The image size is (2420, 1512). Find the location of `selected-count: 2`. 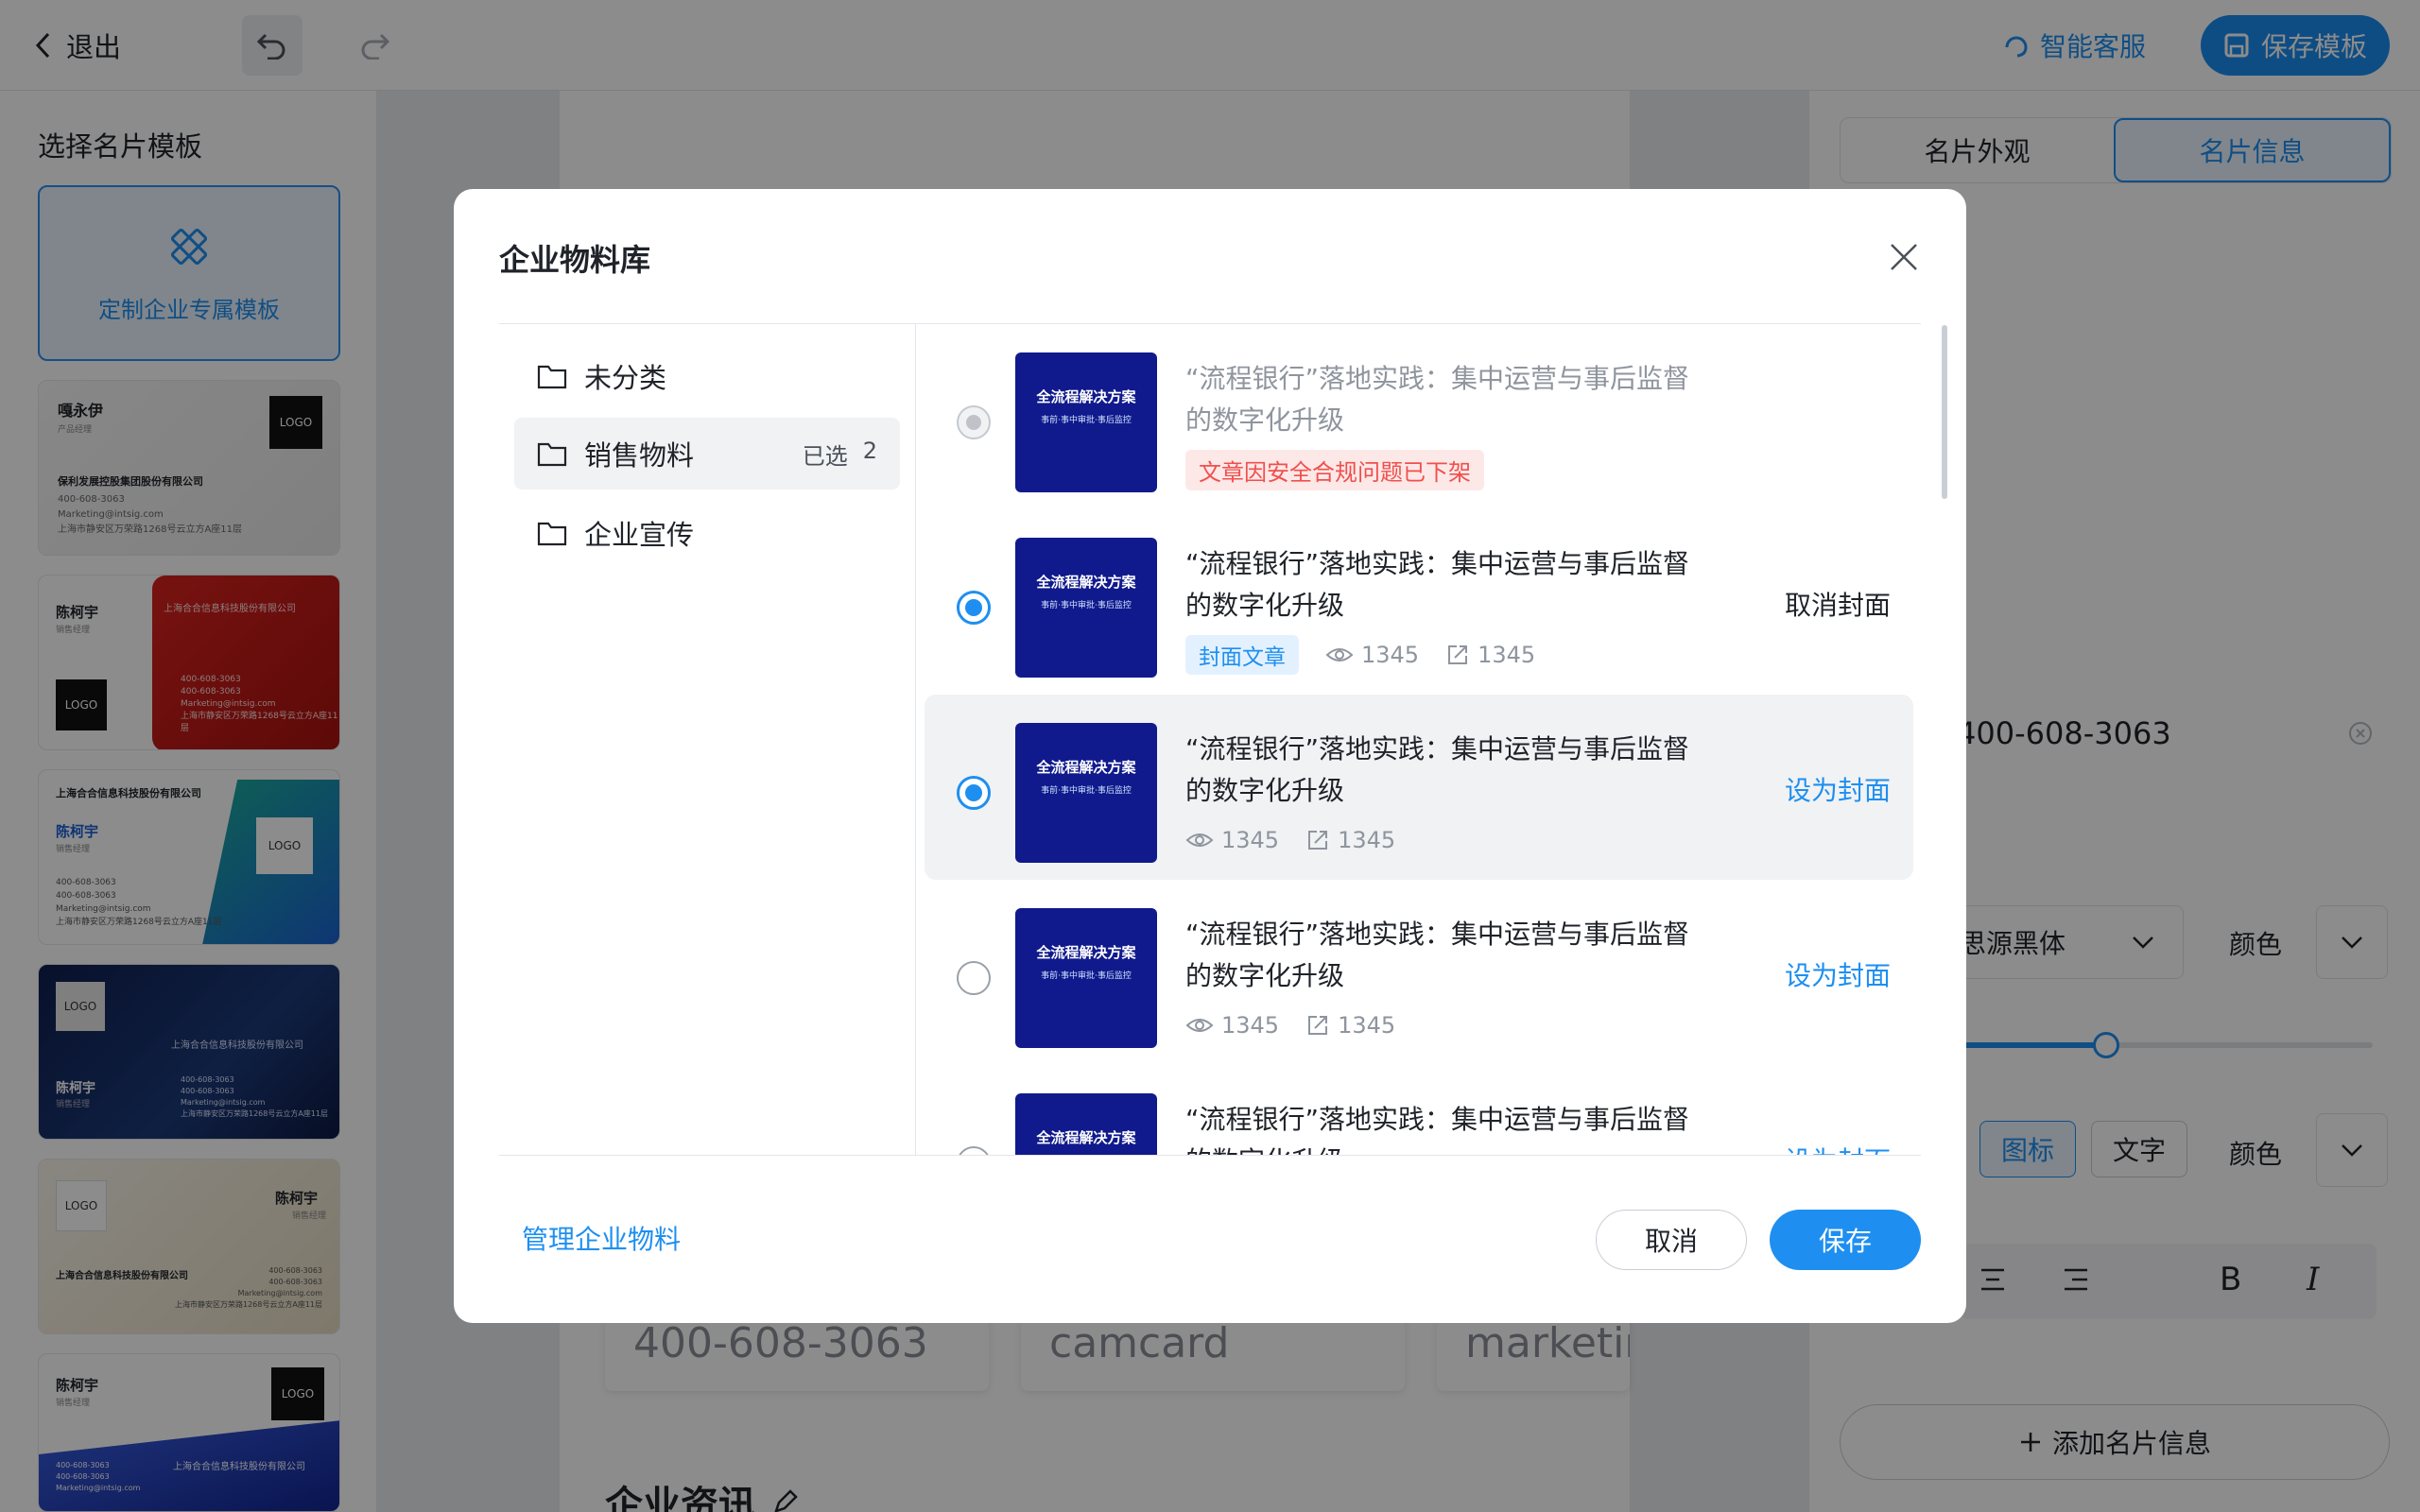

selected-count: 2 is located at coordinates (870, 450).